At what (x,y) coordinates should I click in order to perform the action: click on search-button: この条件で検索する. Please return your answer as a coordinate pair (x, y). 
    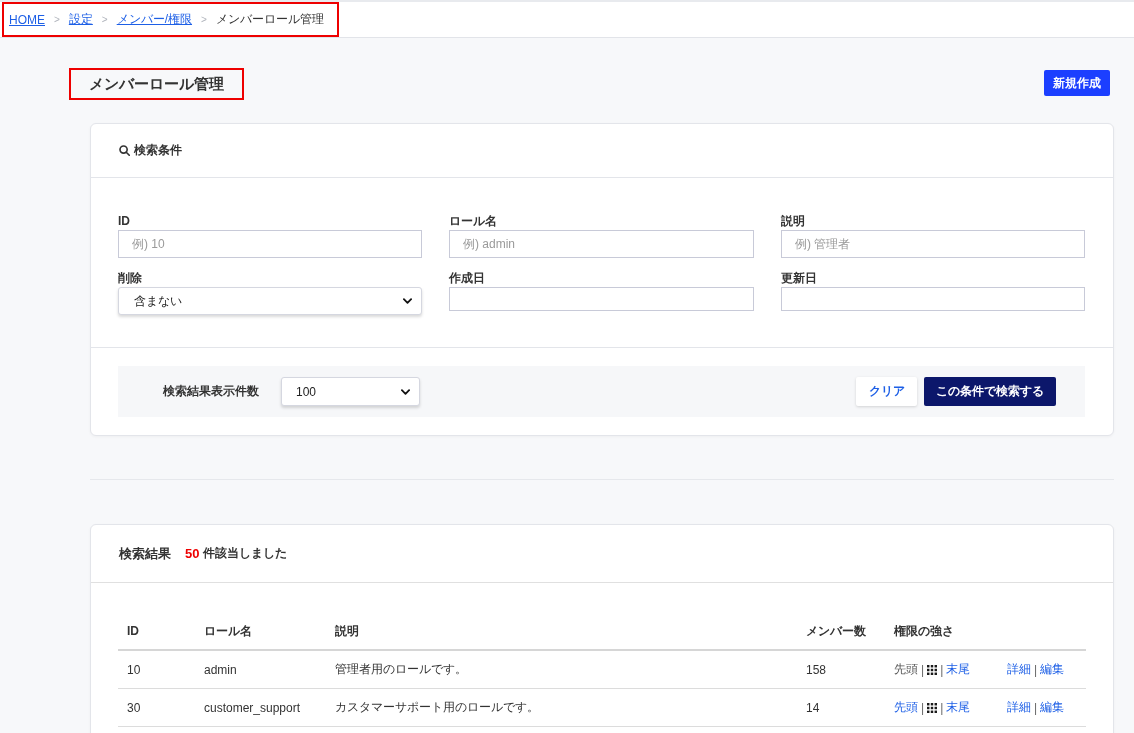
    Looking at the image, I should click on (990, 391).